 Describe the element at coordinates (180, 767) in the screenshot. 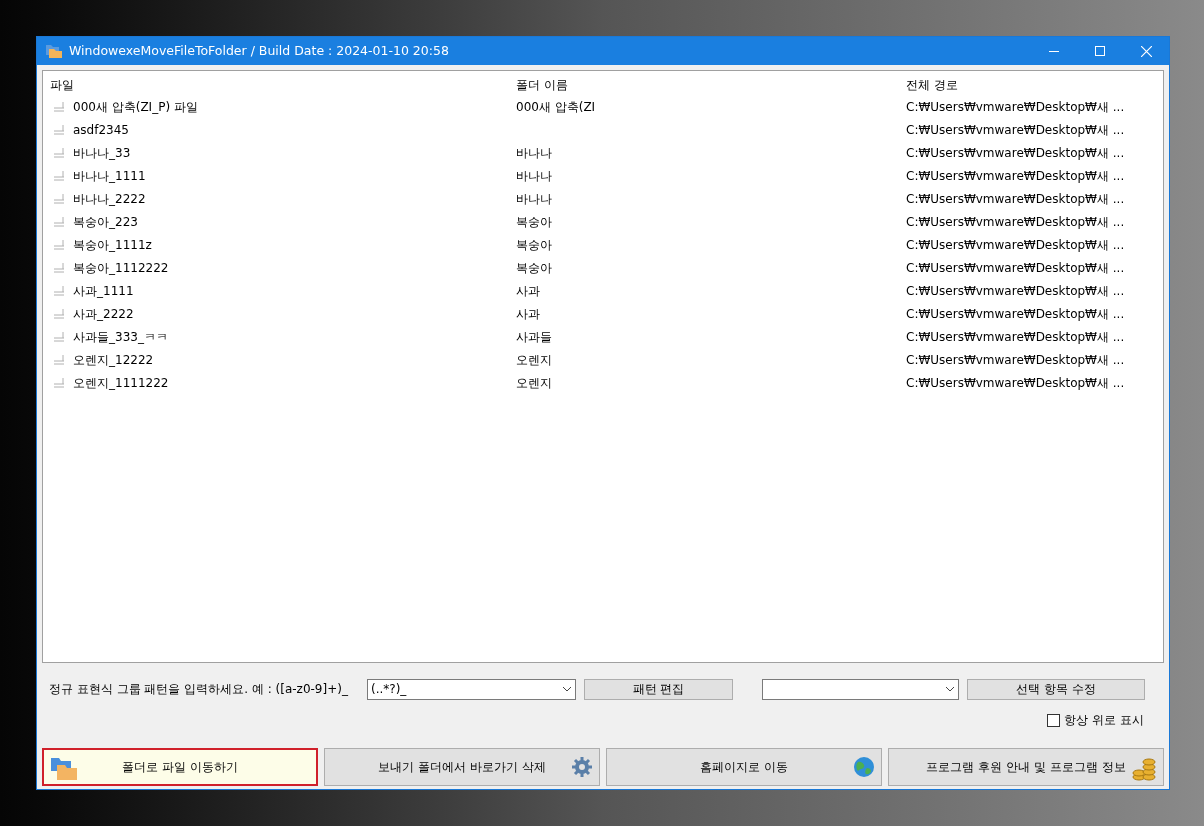

I see `action-button: 폴더로 파일 이동하기` at that location.